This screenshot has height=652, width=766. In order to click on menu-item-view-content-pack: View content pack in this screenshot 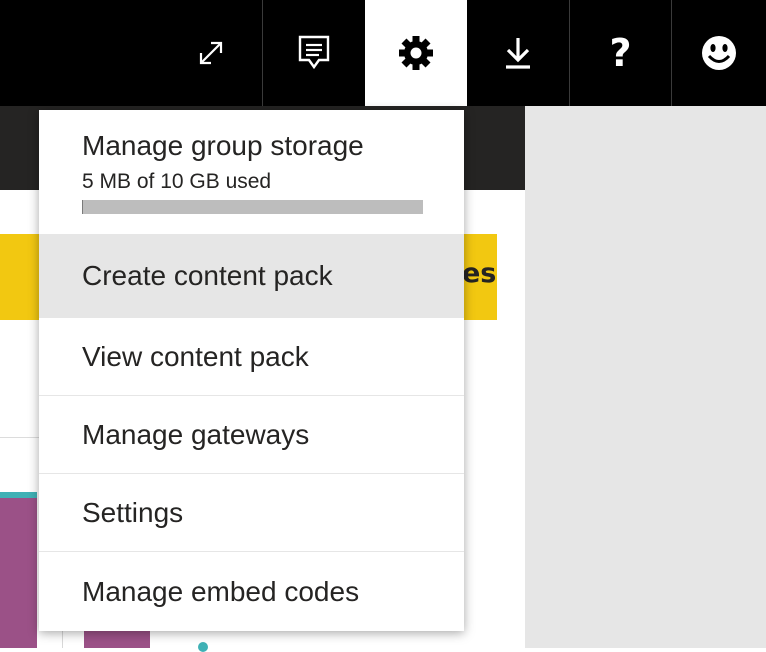, I will do `click(251, 356)`.